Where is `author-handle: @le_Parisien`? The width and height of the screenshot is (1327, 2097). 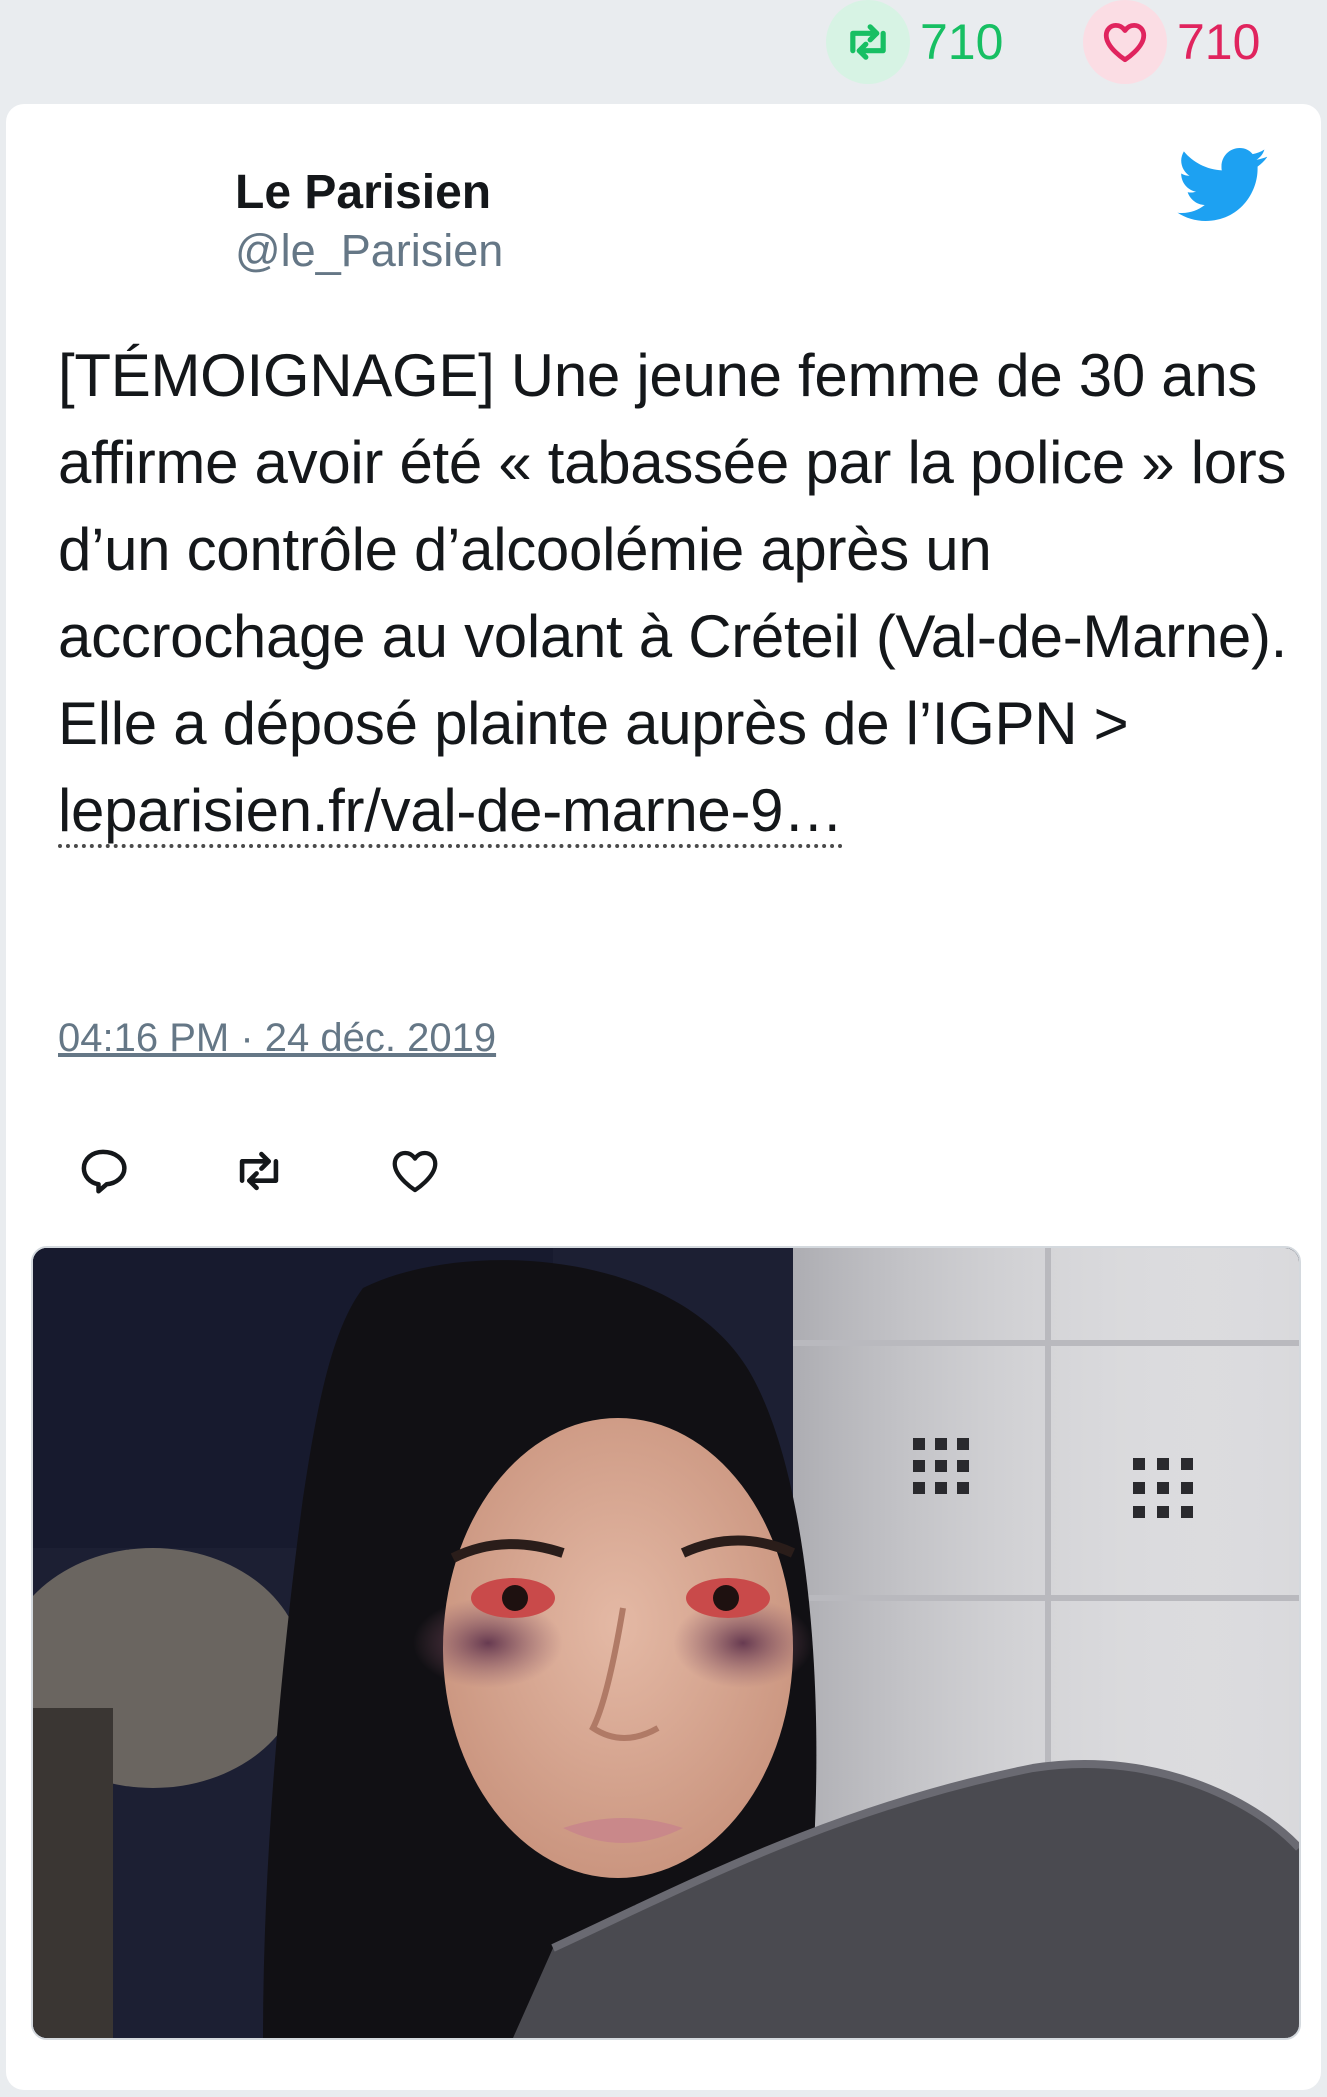
author-handle: @le_Parisien is located at coordinates (369, 251).